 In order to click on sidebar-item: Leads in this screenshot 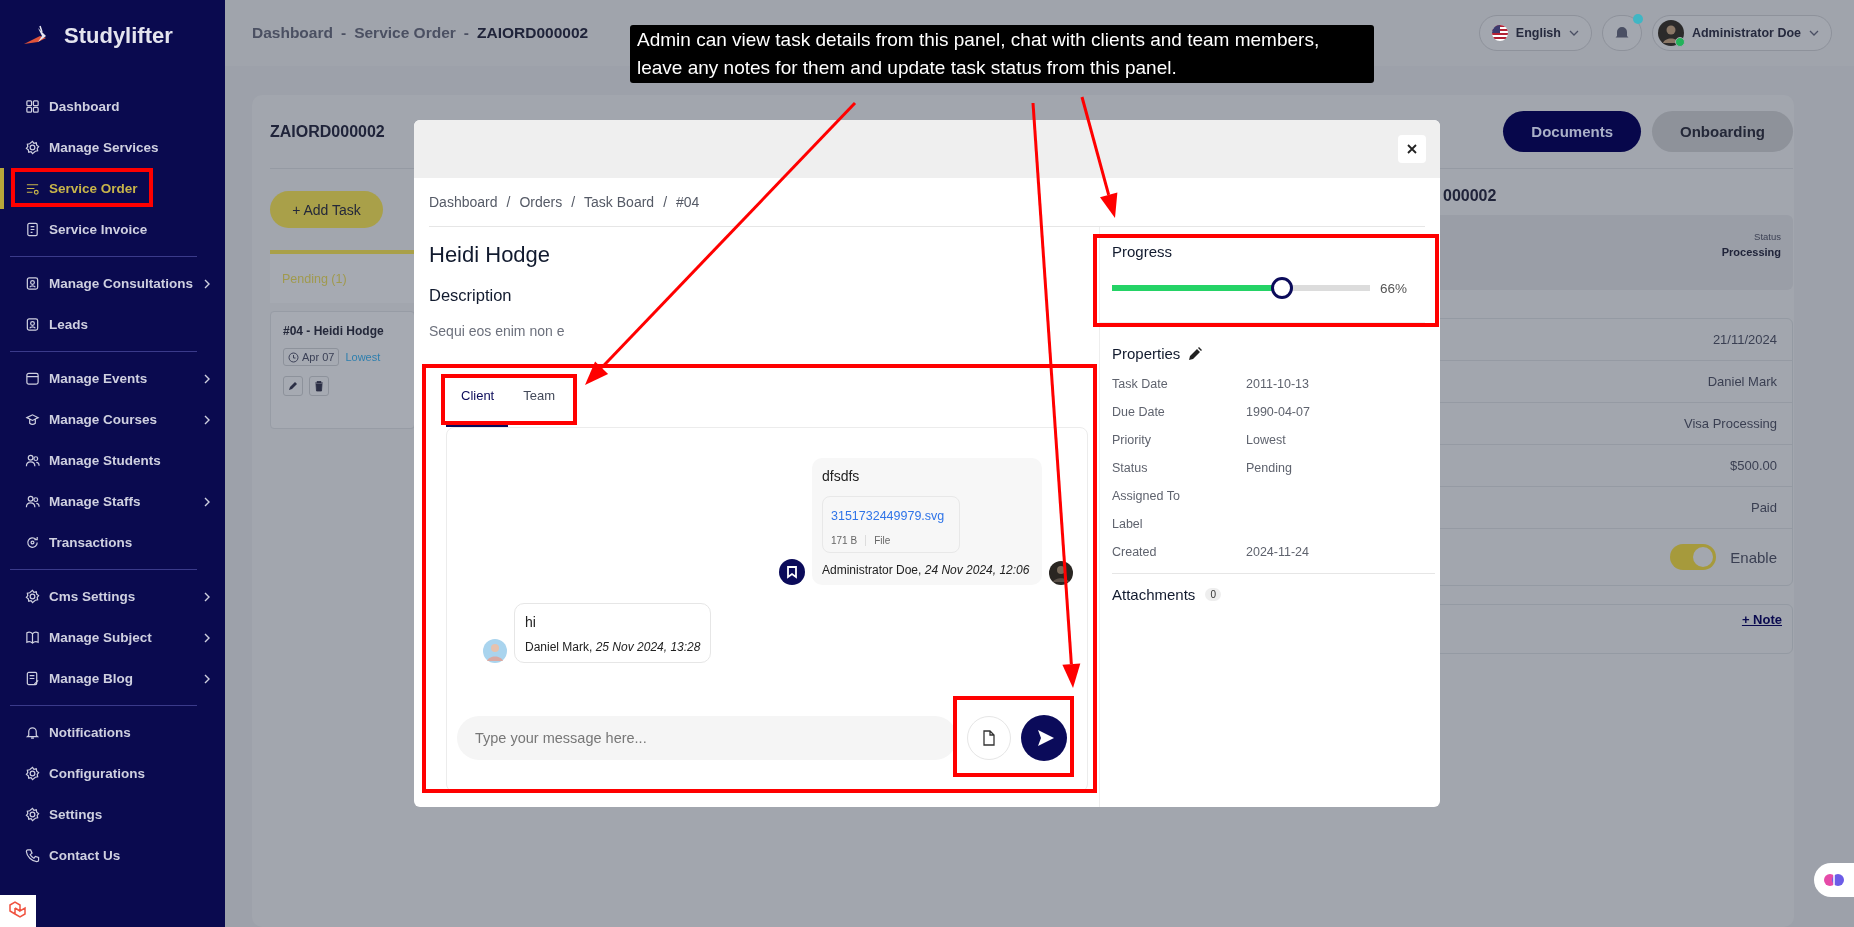, I will do `click(112, 324)`.